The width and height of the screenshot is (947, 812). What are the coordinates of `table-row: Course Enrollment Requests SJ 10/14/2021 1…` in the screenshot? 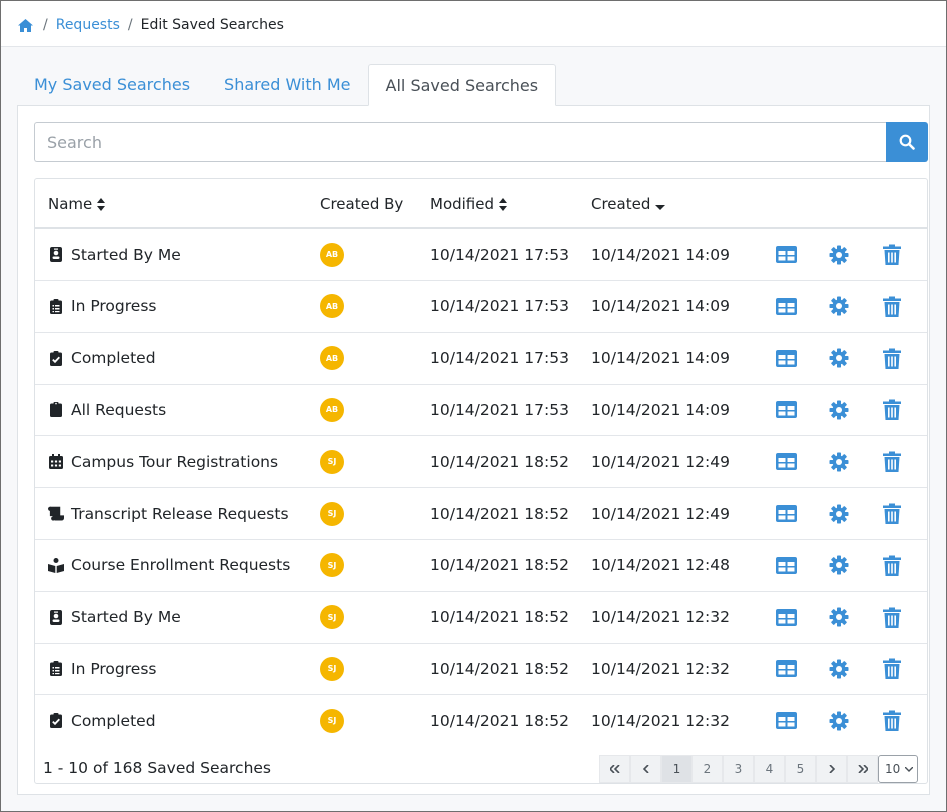 It's located at (481, 566).